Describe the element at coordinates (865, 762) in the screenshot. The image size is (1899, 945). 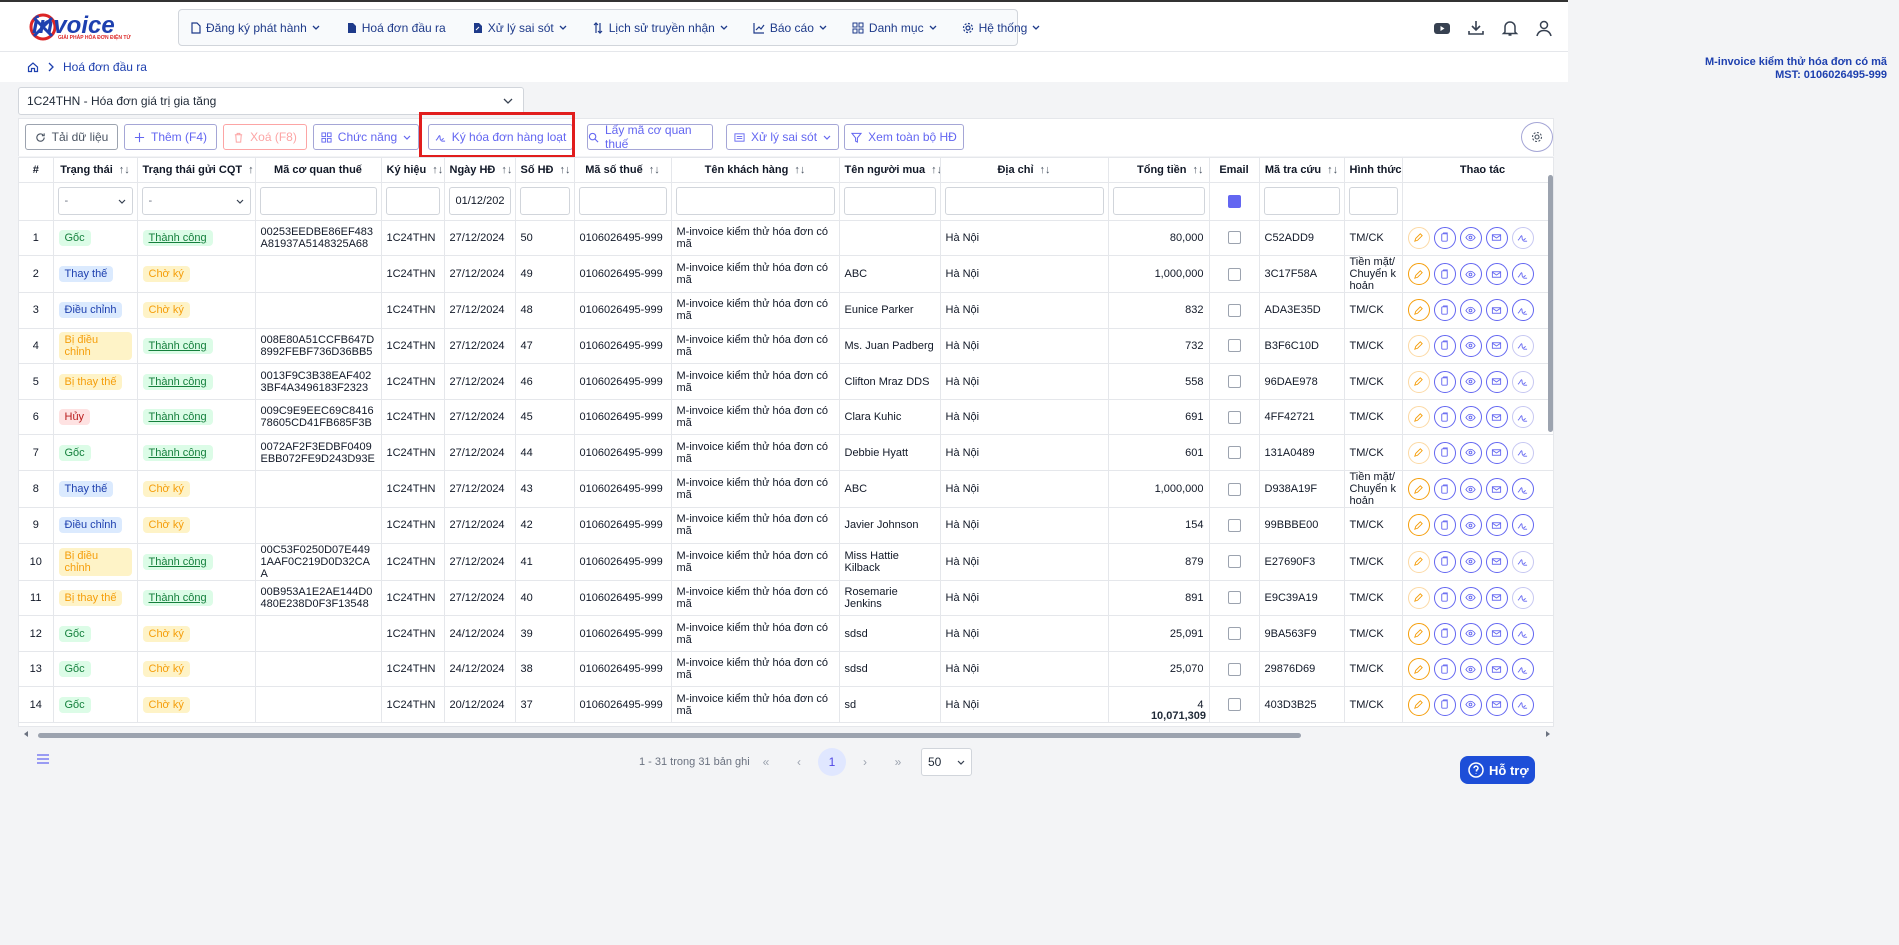
I see `next-page-button: ›` at that location.